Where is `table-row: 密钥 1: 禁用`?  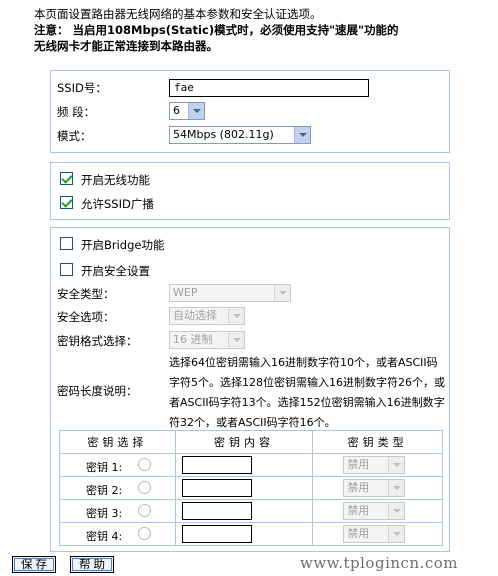
table-row: 密钥 1: 禁用 is located at coordinates (251, 465).